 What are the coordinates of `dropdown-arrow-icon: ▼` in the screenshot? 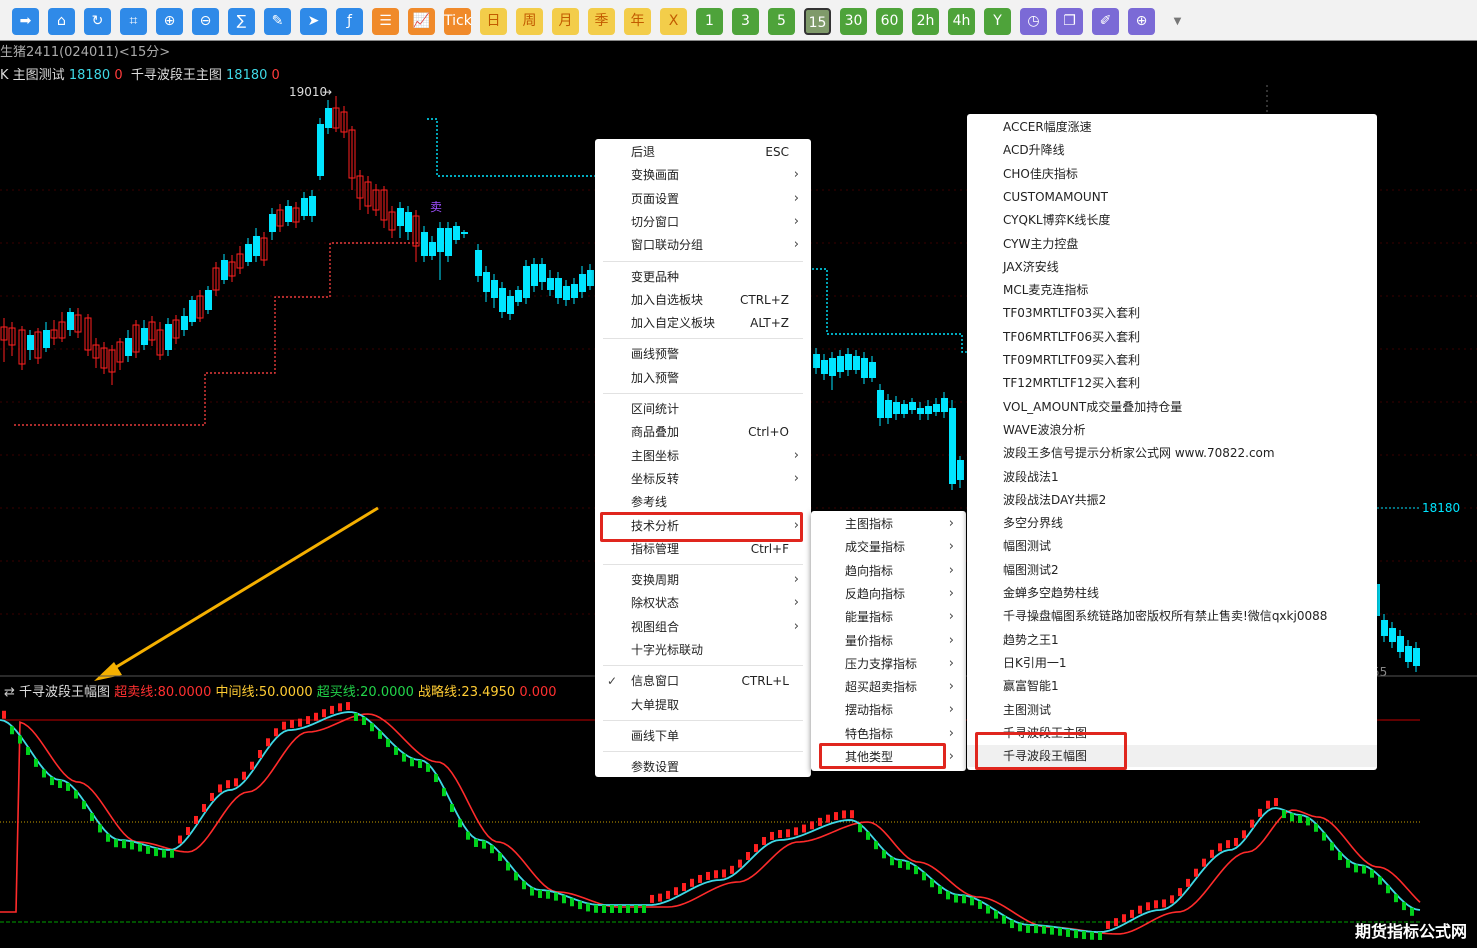 It's located at (1177, 21).